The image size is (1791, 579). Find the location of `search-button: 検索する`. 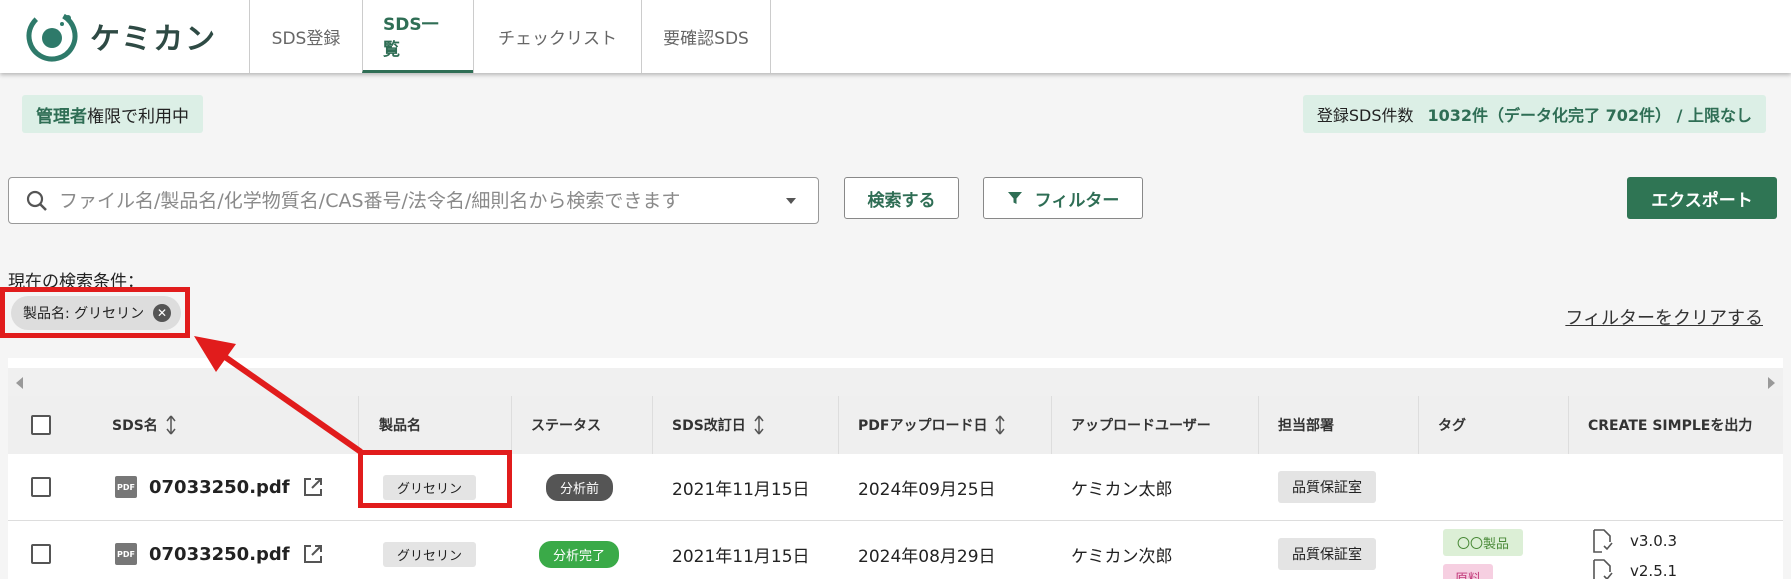

search-button: 検索する is located at coordinates (901, 198).